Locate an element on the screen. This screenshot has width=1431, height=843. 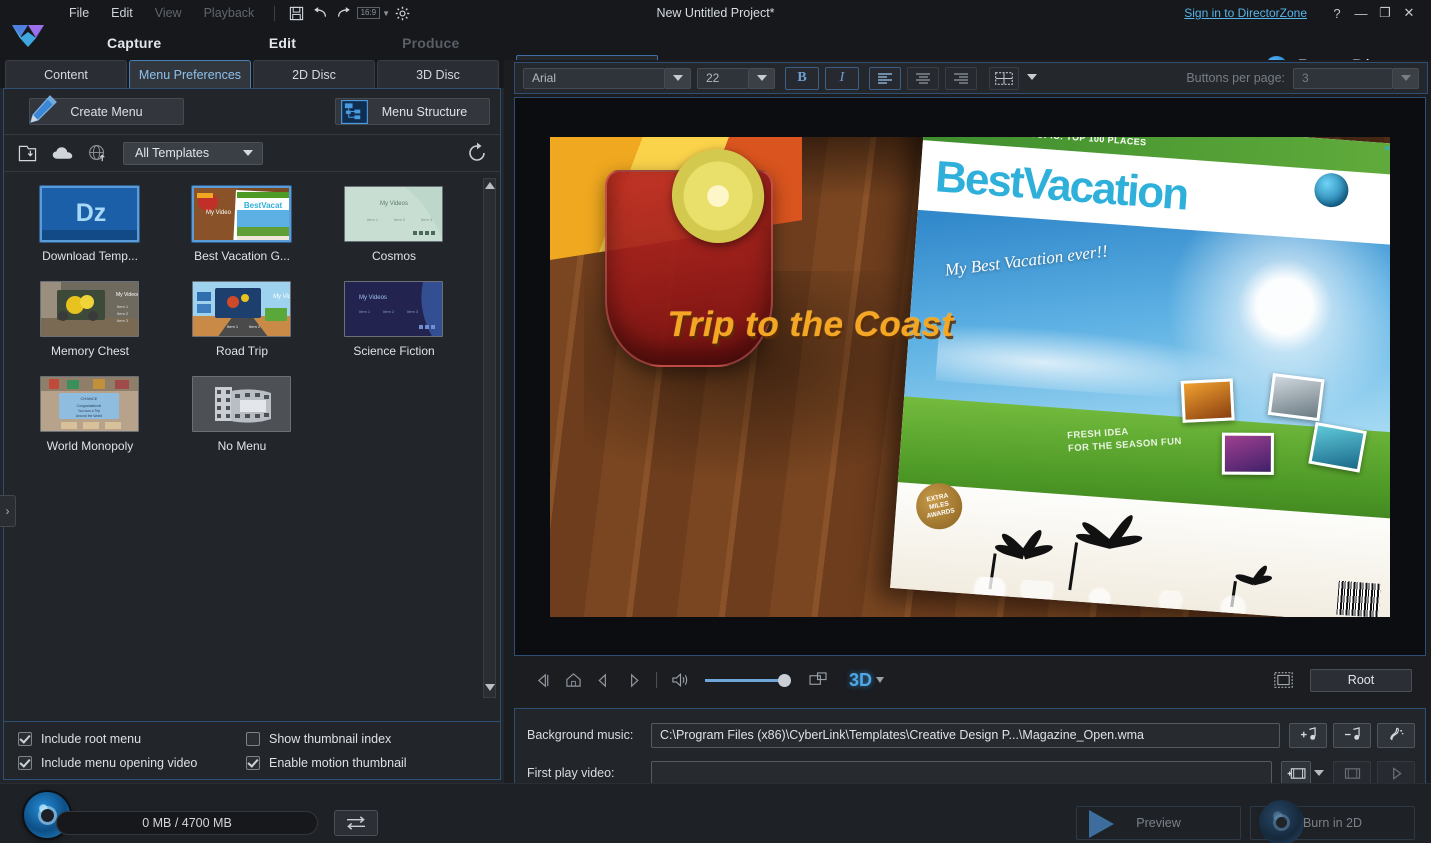
option-show-thumbnail-index: Show thumbnail index is located at coordinates (360, 739).